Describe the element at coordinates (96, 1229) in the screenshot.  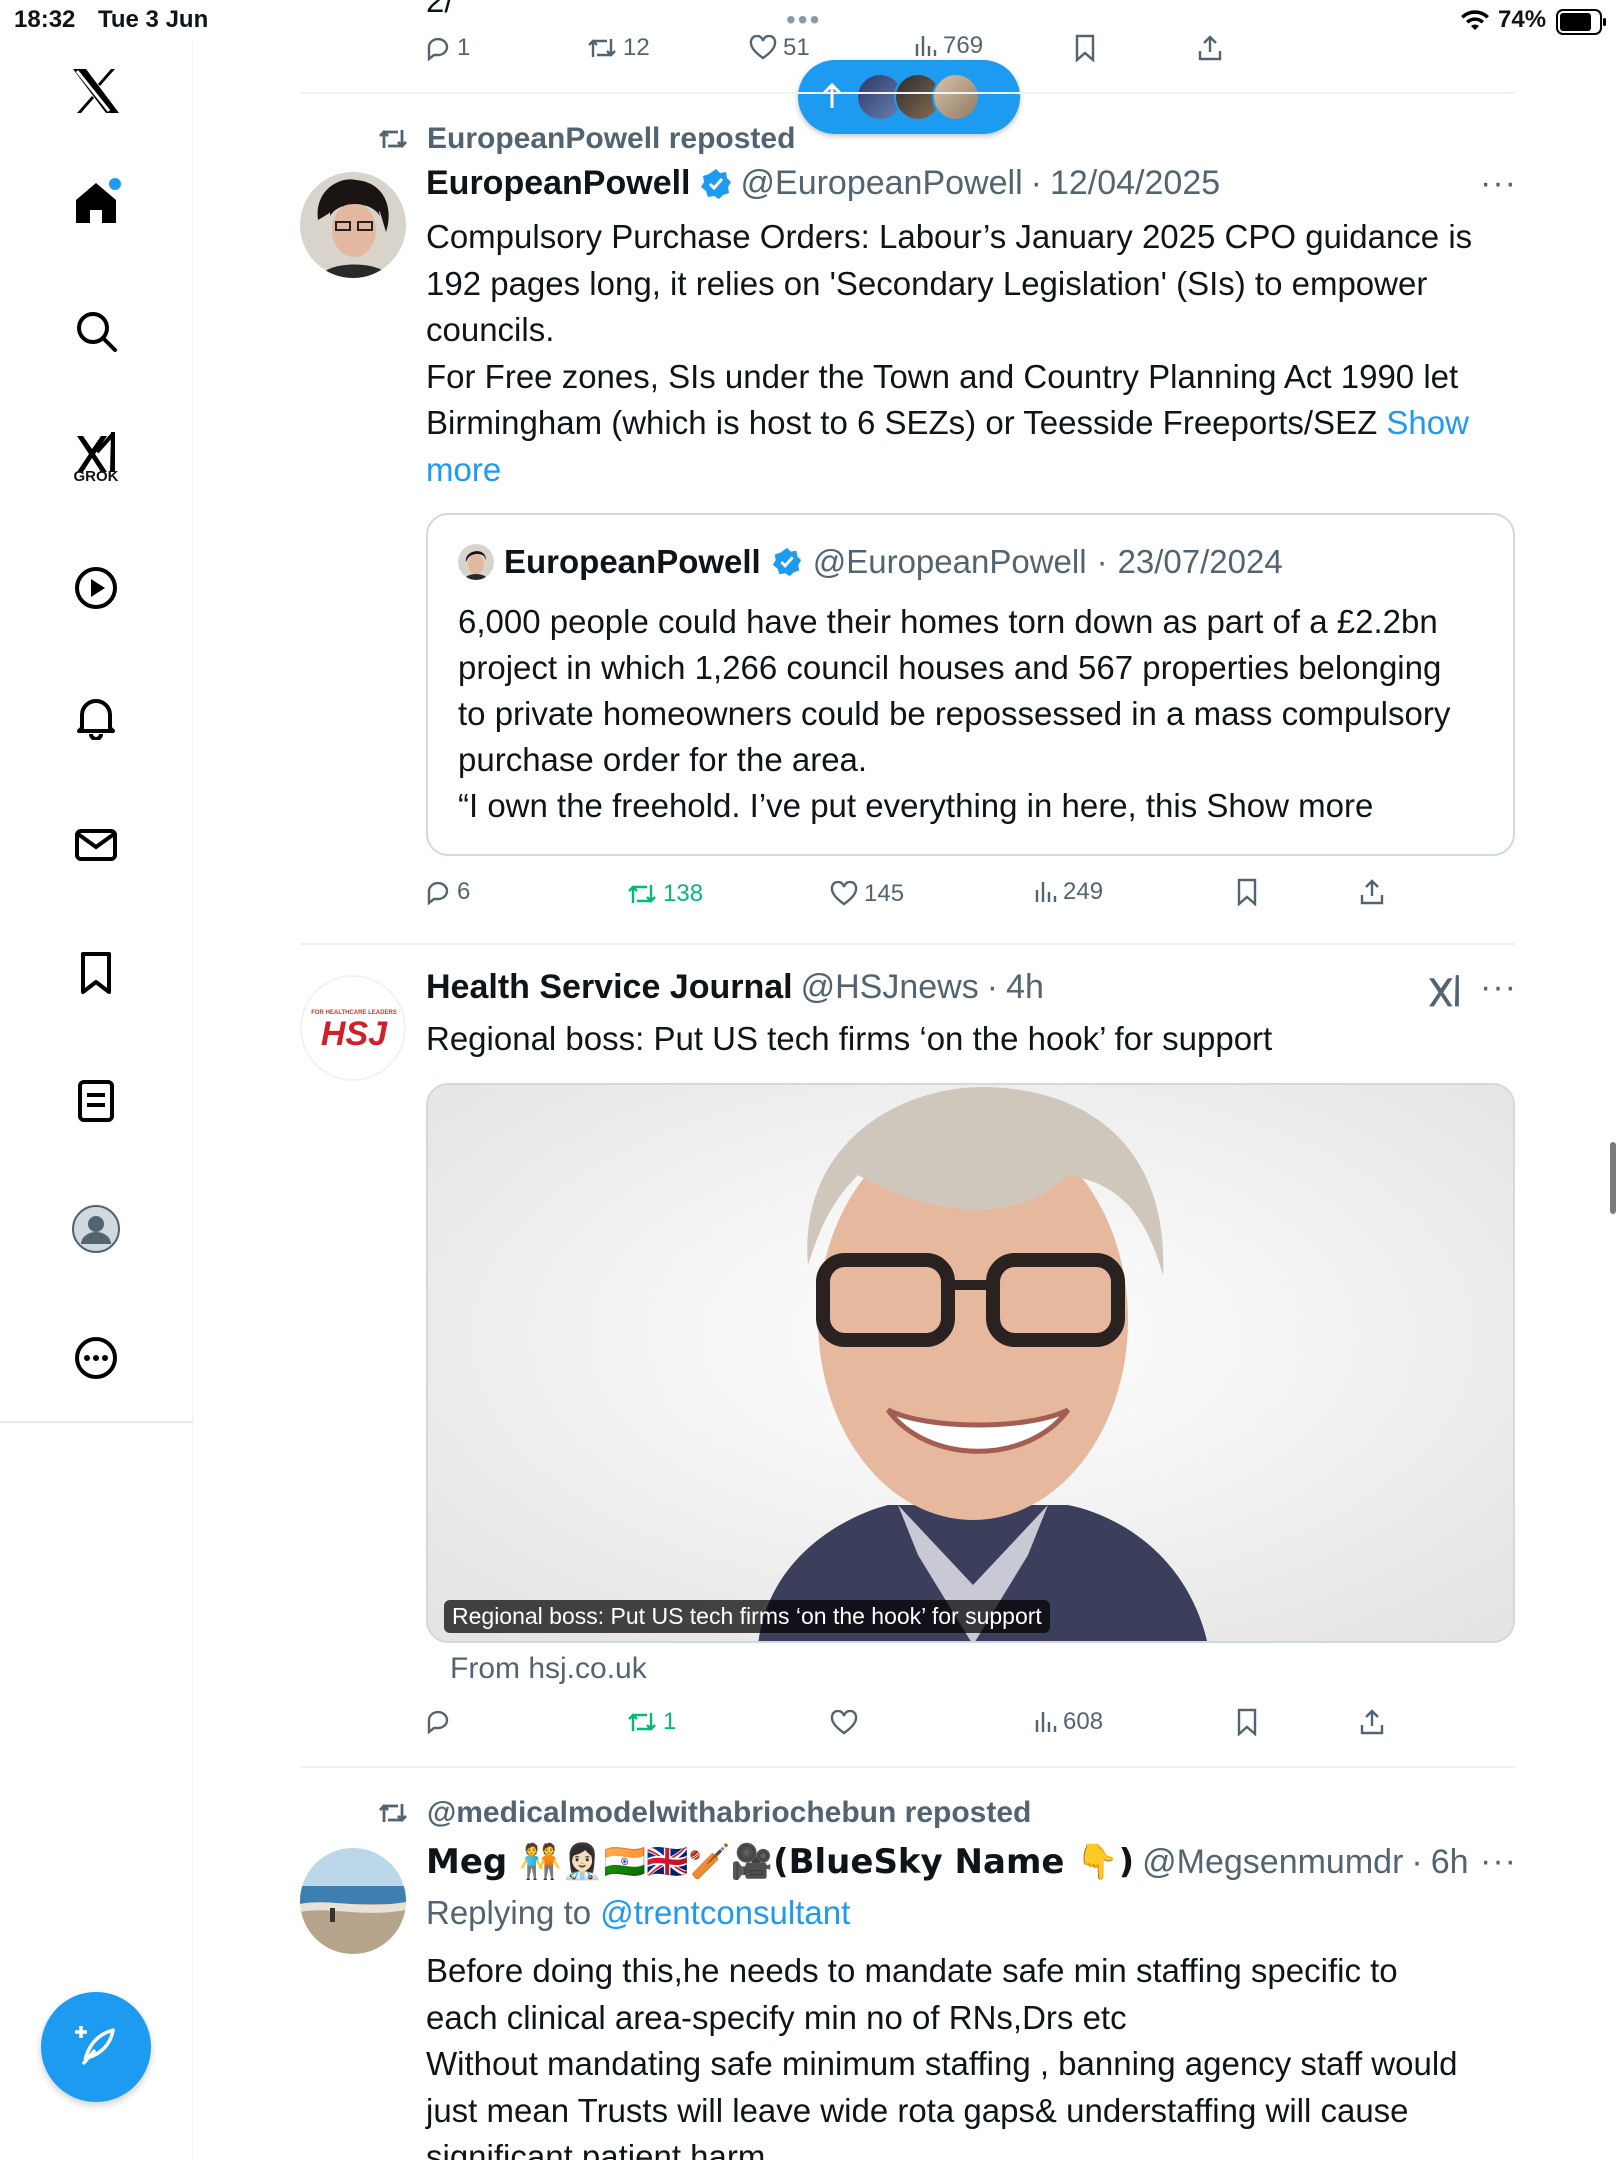
I see `profile-avatar-icon` at that location.